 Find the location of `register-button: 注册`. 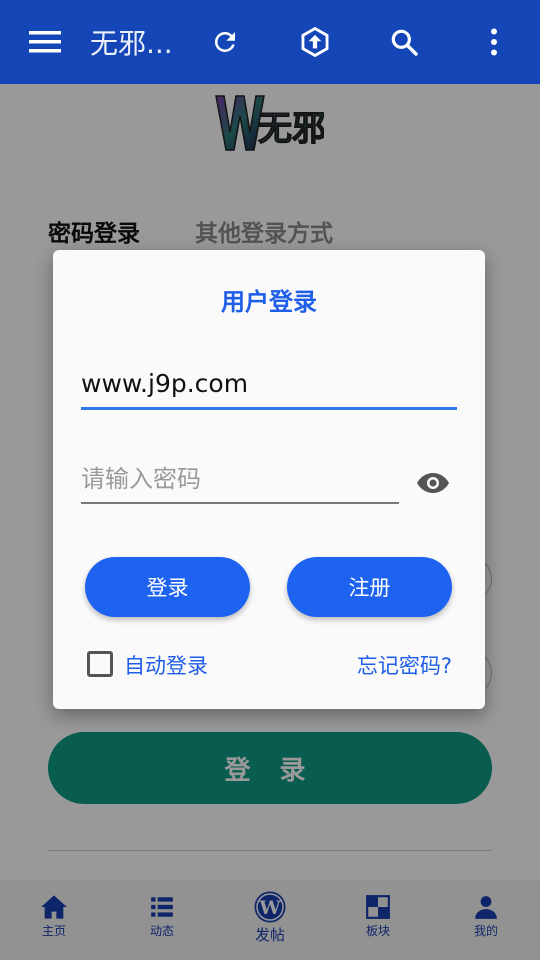

register-button: 注册 is located at coordinates (369, 587).